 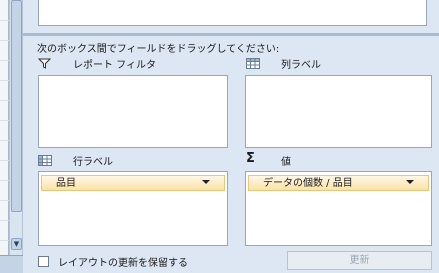 I want to click on update-button: 更新, so click(x=359, y=260).